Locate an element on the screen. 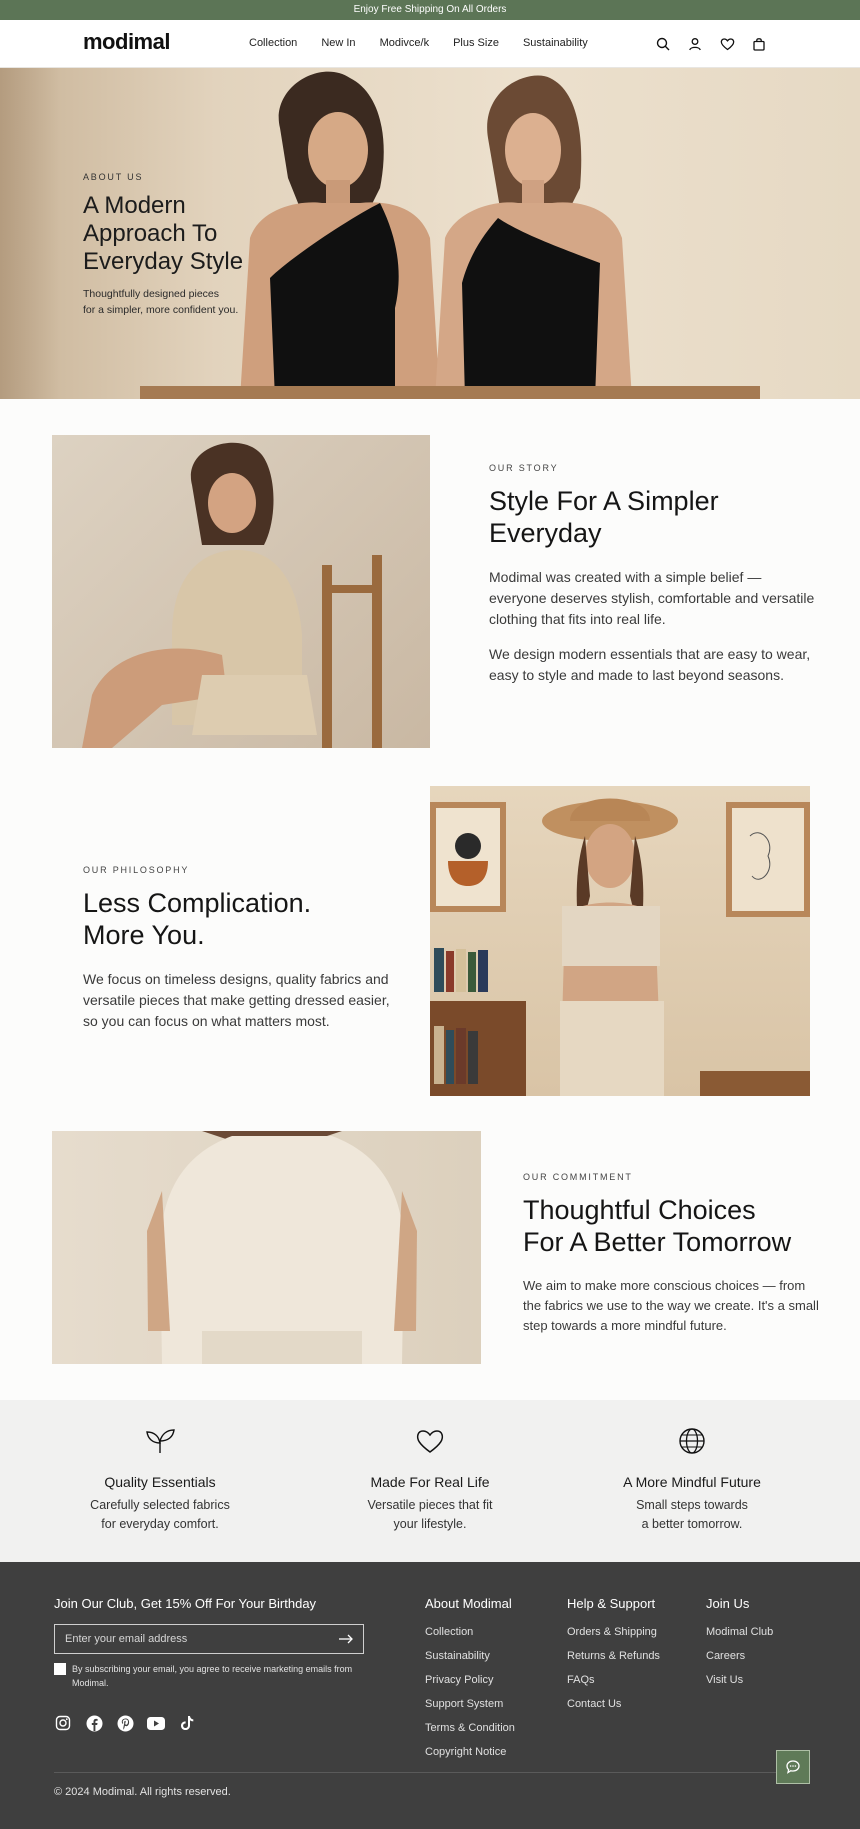  feature-title: Made For Real Life is located at coordinates (430, 1482).